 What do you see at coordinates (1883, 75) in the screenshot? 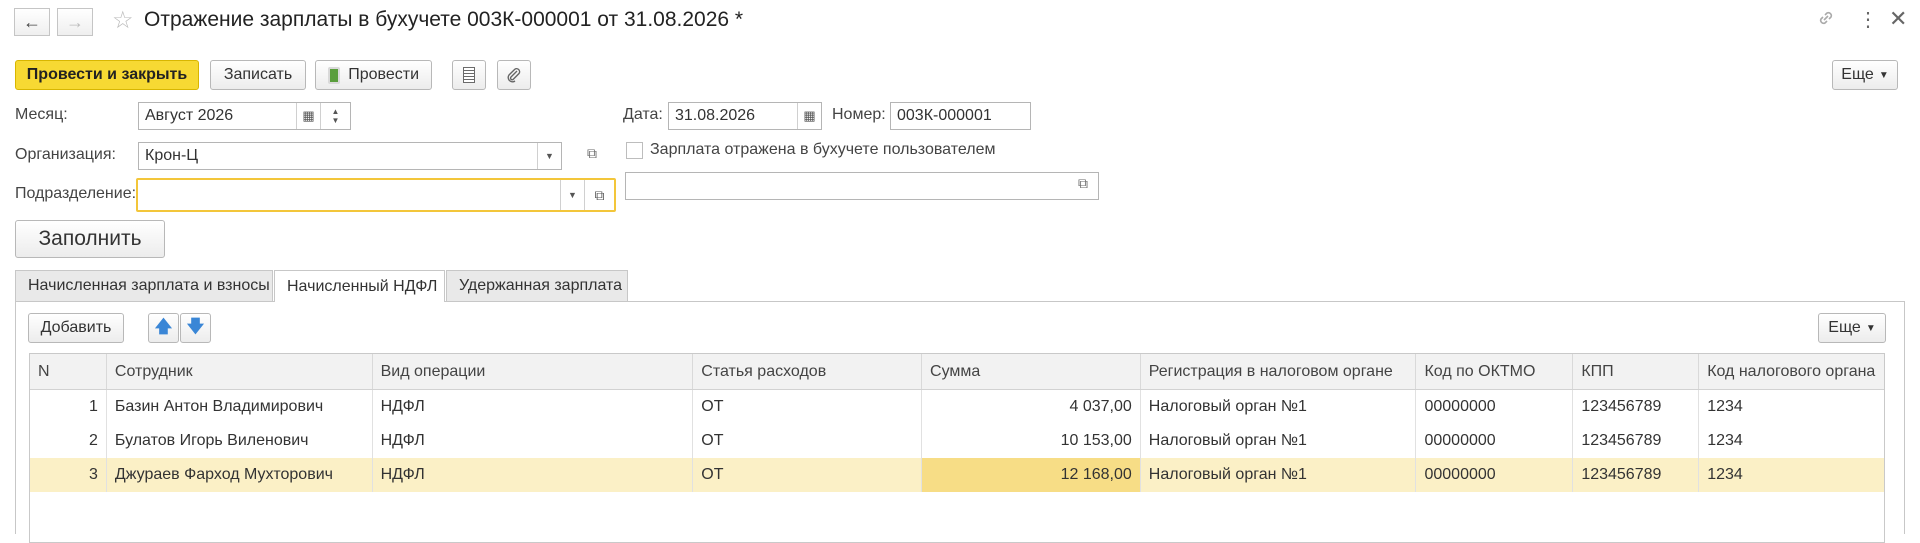
I see `dropdown-icon: ▼` at bounding box center [1883, 75].